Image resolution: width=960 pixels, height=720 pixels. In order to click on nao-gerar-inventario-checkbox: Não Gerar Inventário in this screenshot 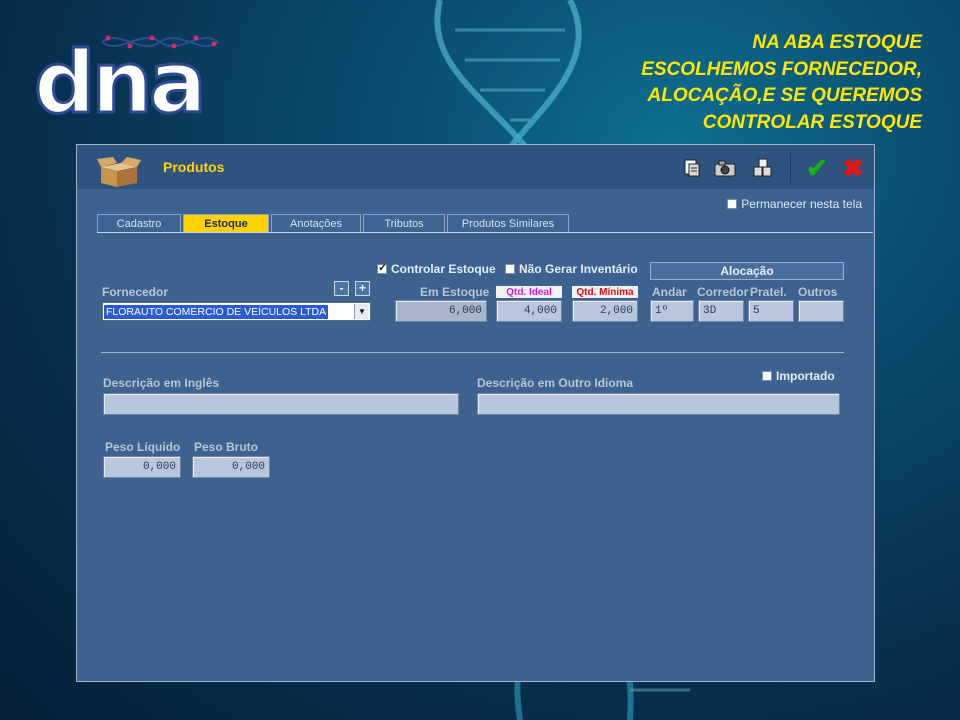, I will do `click(571, 269)`.